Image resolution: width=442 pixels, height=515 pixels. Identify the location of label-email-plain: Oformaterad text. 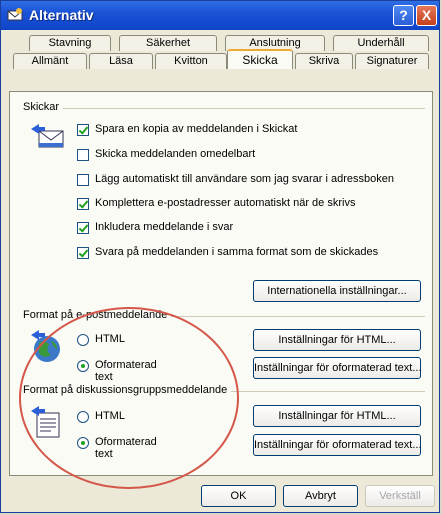
(126, 371).